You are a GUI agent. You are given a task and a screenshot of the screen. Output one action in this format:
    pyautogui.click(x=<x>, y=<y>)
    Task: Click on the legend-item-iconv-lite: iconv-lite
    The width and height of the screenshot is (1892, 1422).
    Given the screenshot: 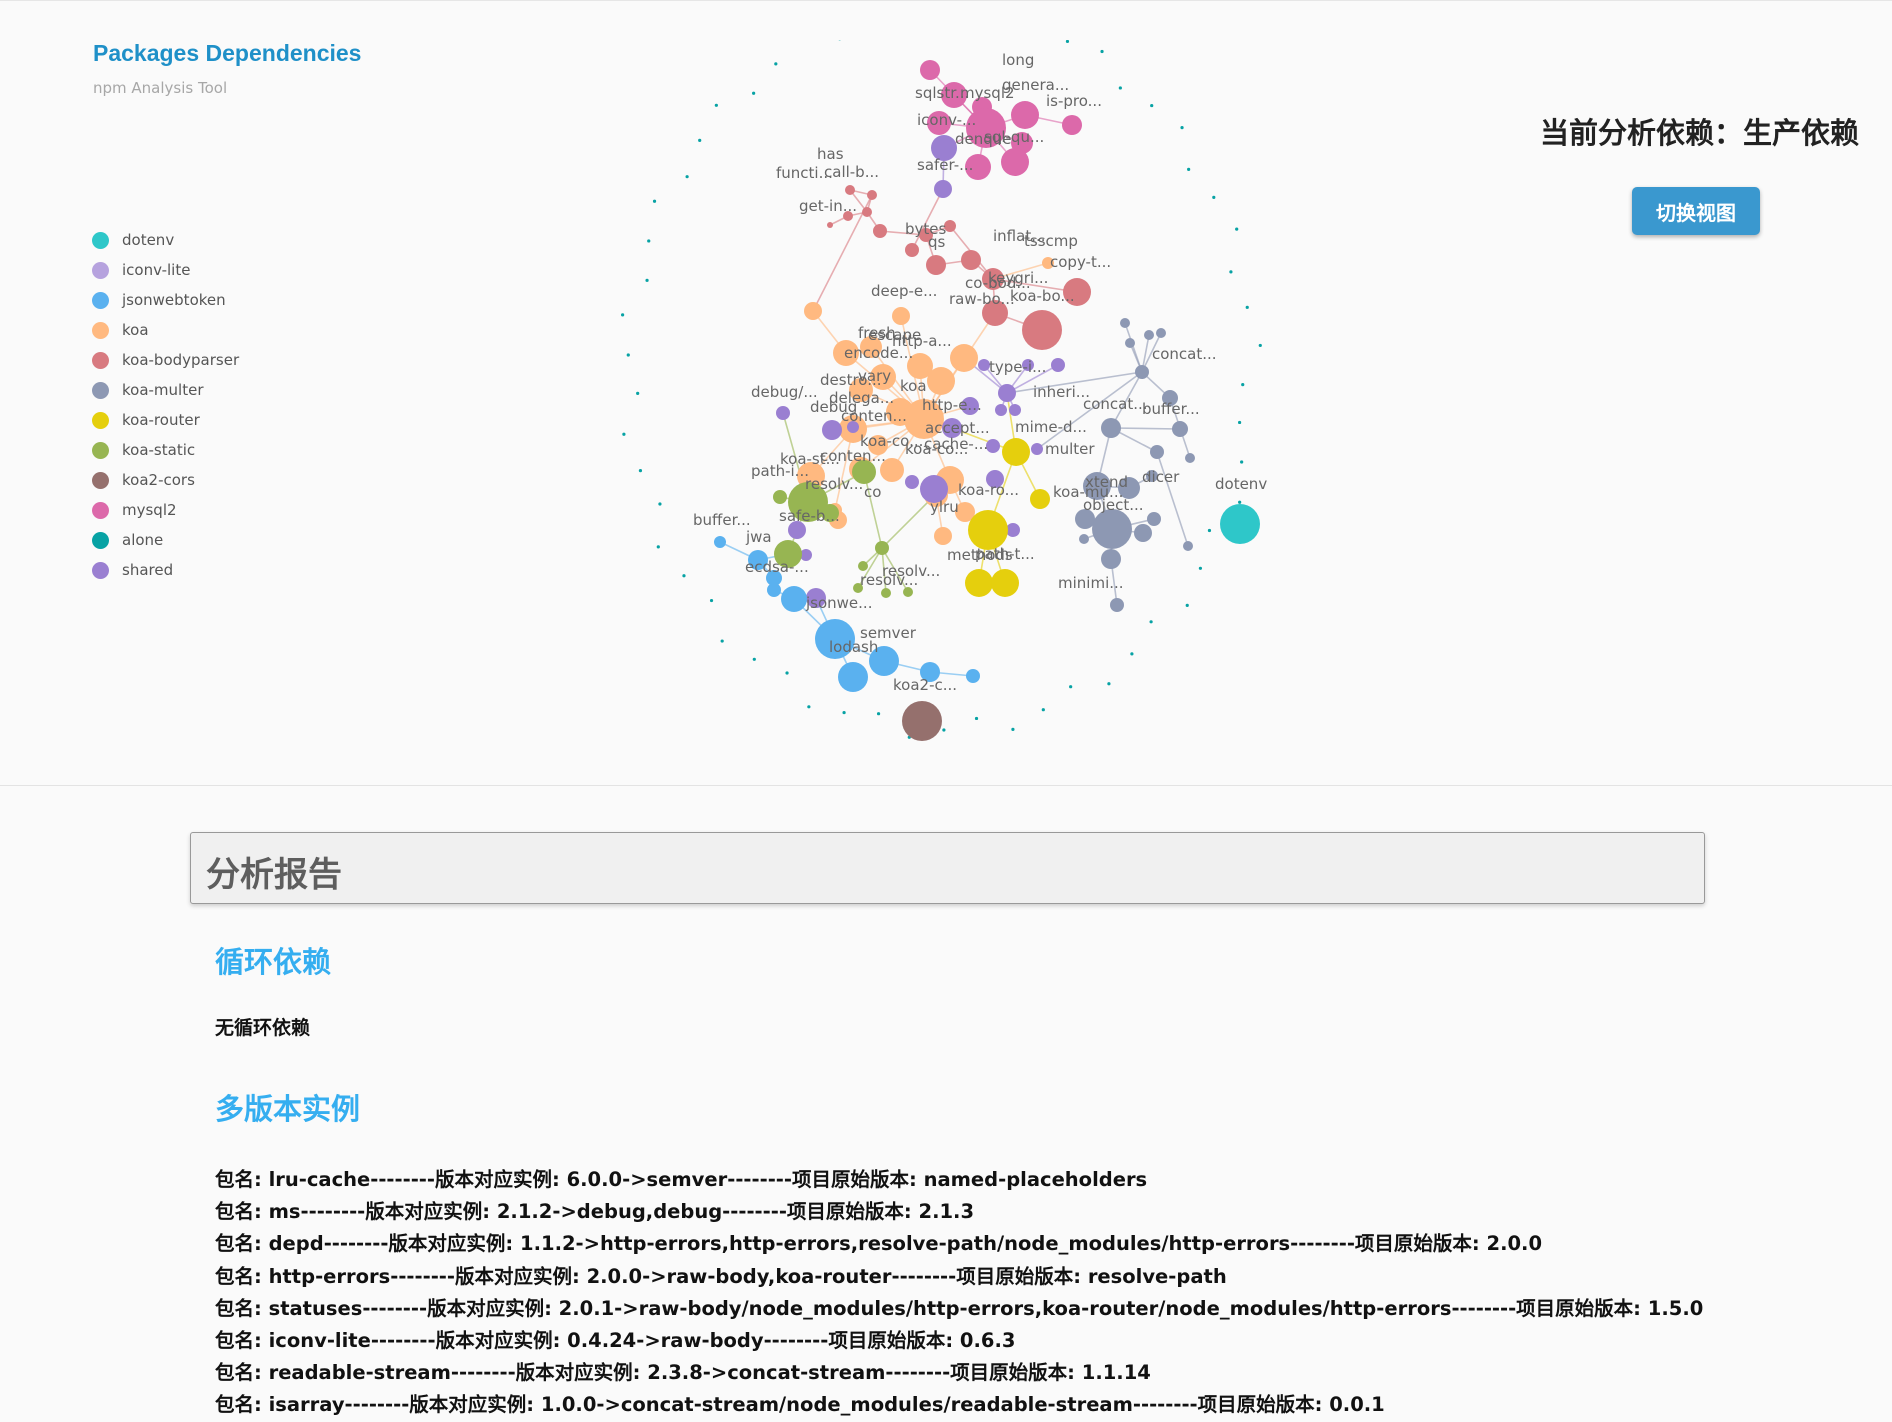 What is the action you would take?
    pyautogui.click(x=165, y=270)
    